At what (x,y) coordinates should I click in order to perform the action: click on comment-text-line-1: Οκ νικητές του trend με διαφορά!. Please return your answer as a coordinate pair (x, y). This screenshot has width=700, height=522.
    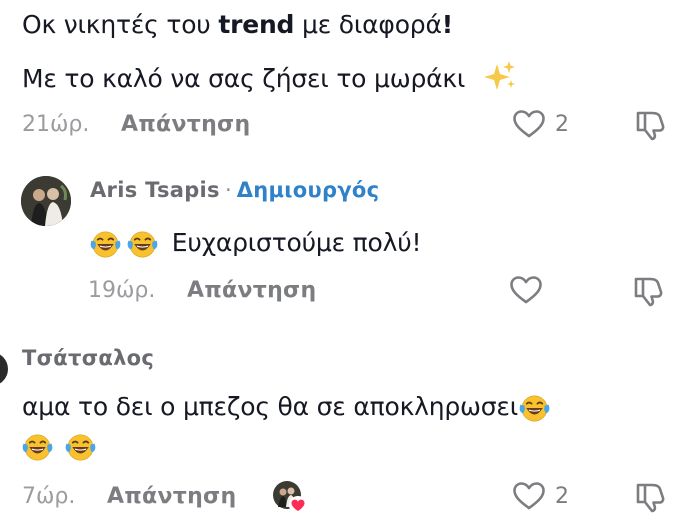
    Looking at the image, I should click on (237, 24).